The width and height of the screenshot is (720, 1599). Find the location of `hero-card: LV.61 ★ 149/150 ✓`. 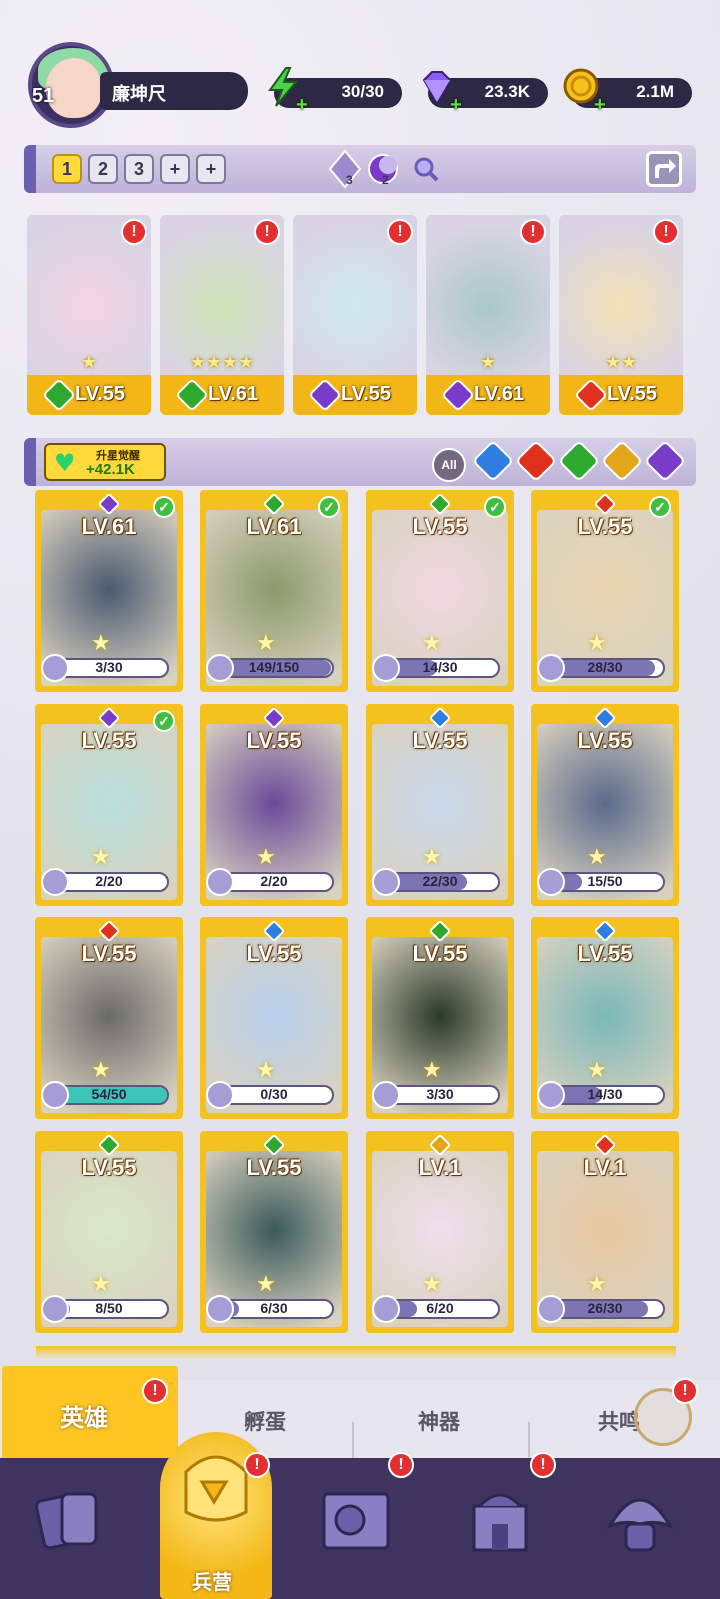

hero-card: LV.61 ★ 149/150 ✓ is located at coordinates (274, 591).